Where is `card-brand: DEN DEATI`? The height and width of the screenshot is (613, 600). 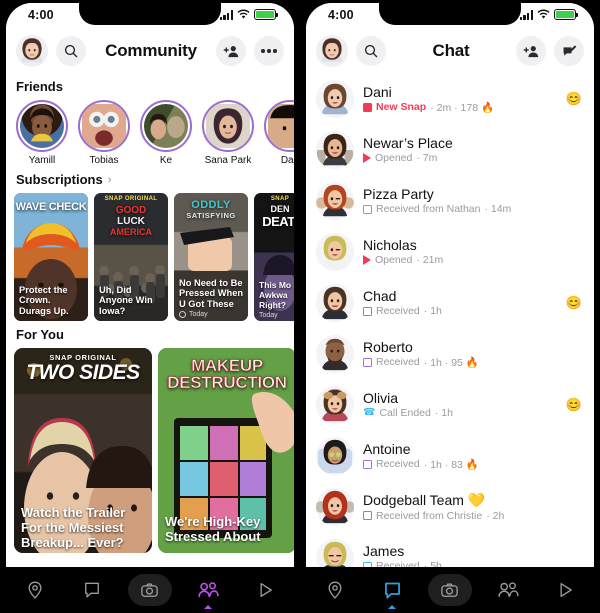 card-brand: DEN DEATI is located at coordinates (278, 216).